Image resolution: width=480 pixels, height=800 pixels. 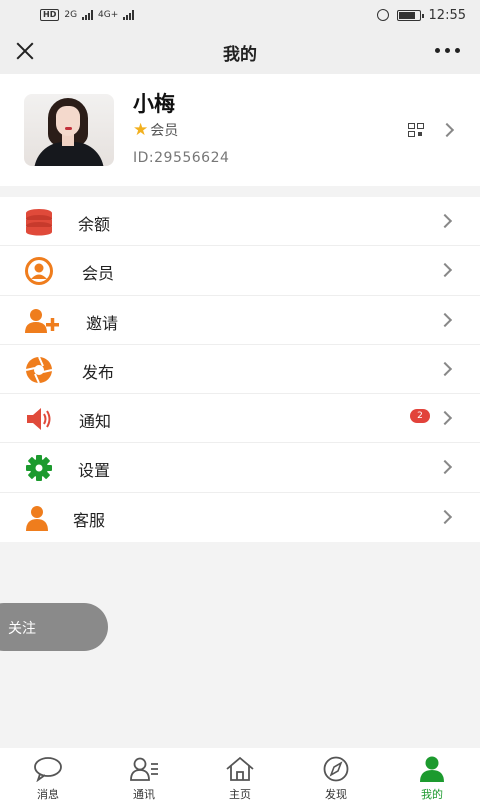 I want to click on star-icon: ★, so click(x=141, y=129).